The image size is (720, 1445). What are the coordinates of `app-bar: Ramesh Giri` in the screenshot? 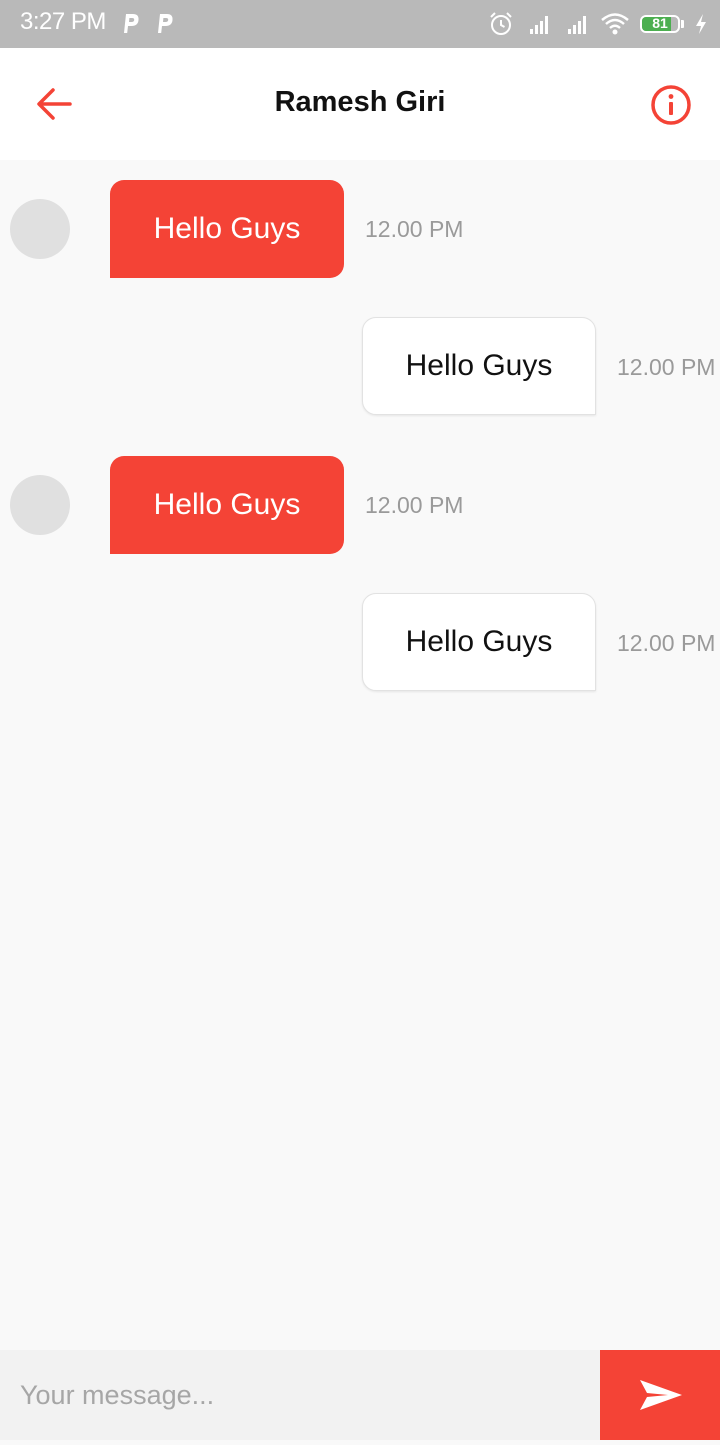 It's located at (360, 104).